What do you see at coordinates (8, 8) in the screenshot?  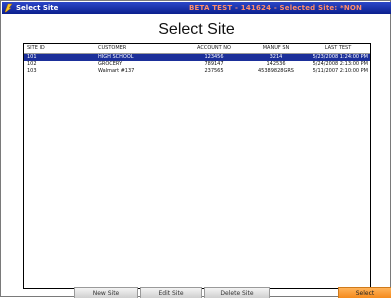 I see `app-logo-icon` at bounding box center [8, 8].